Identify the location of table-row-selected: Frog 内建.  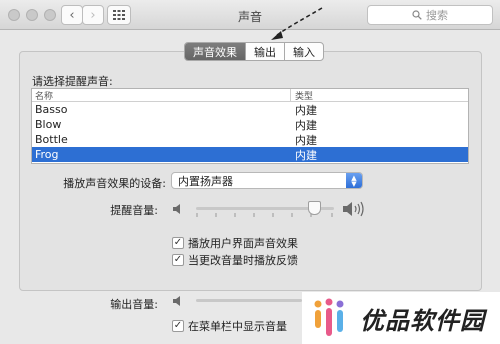
(250, 154).